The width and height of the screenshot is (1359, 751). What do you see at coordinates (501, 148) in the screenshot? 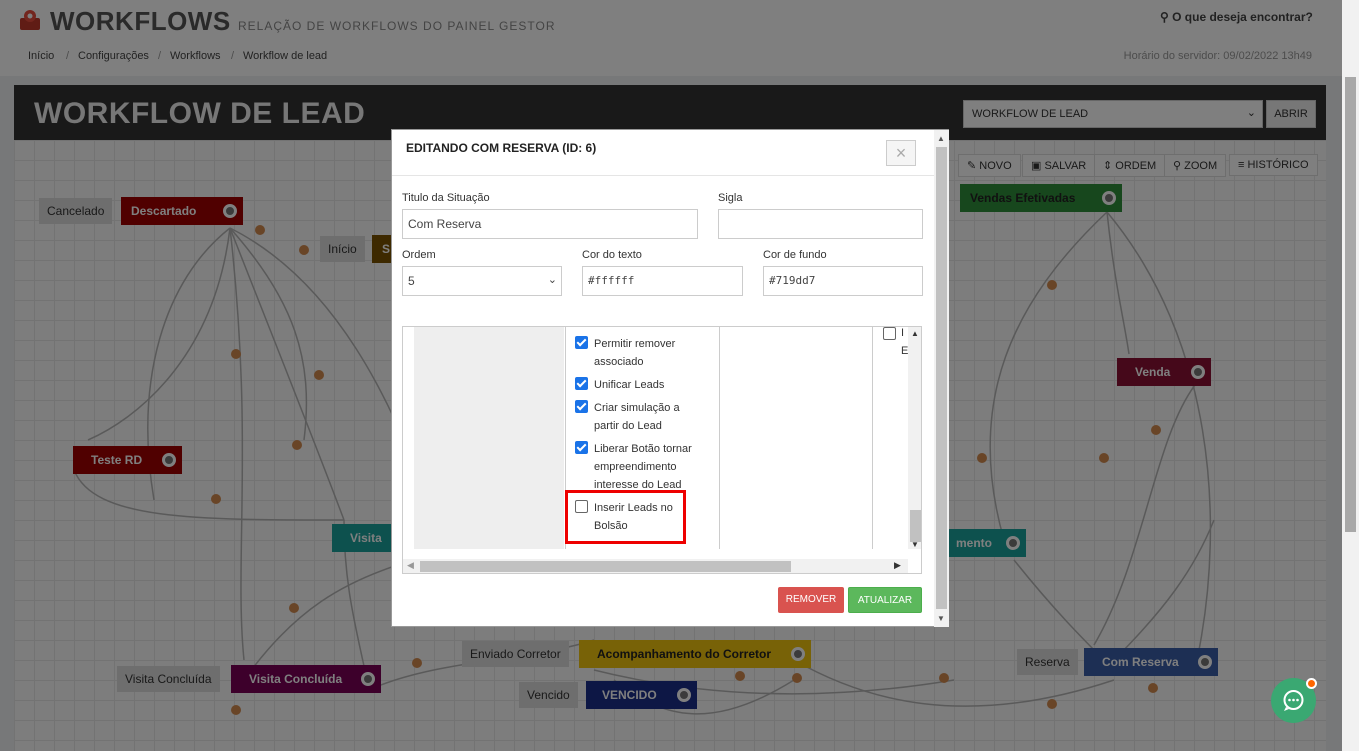
I see `modal-title: EDITANDO COM RESERVA (ID: 6)` at bounding box center [501, 148].